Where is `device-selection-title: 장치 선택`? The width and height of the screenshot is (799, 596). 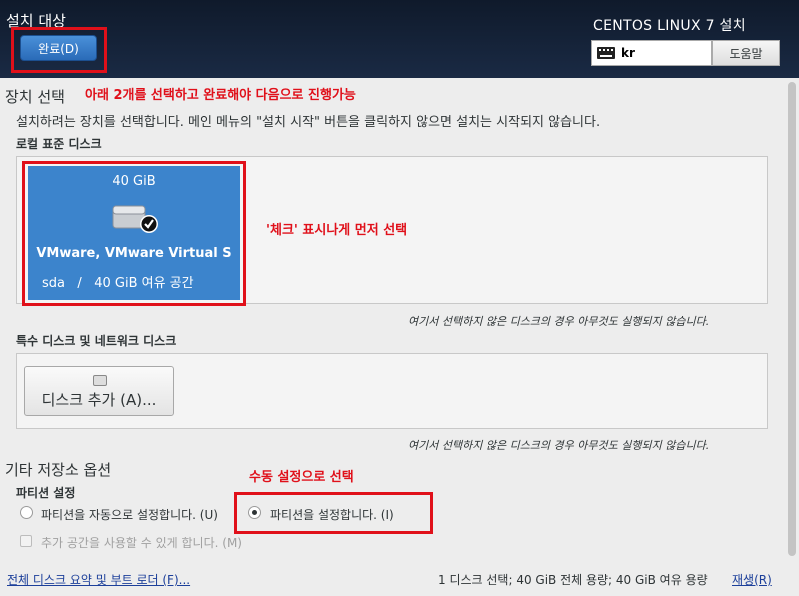
device-selection-title: 장치 선택 is located at coordinates (35, 97).